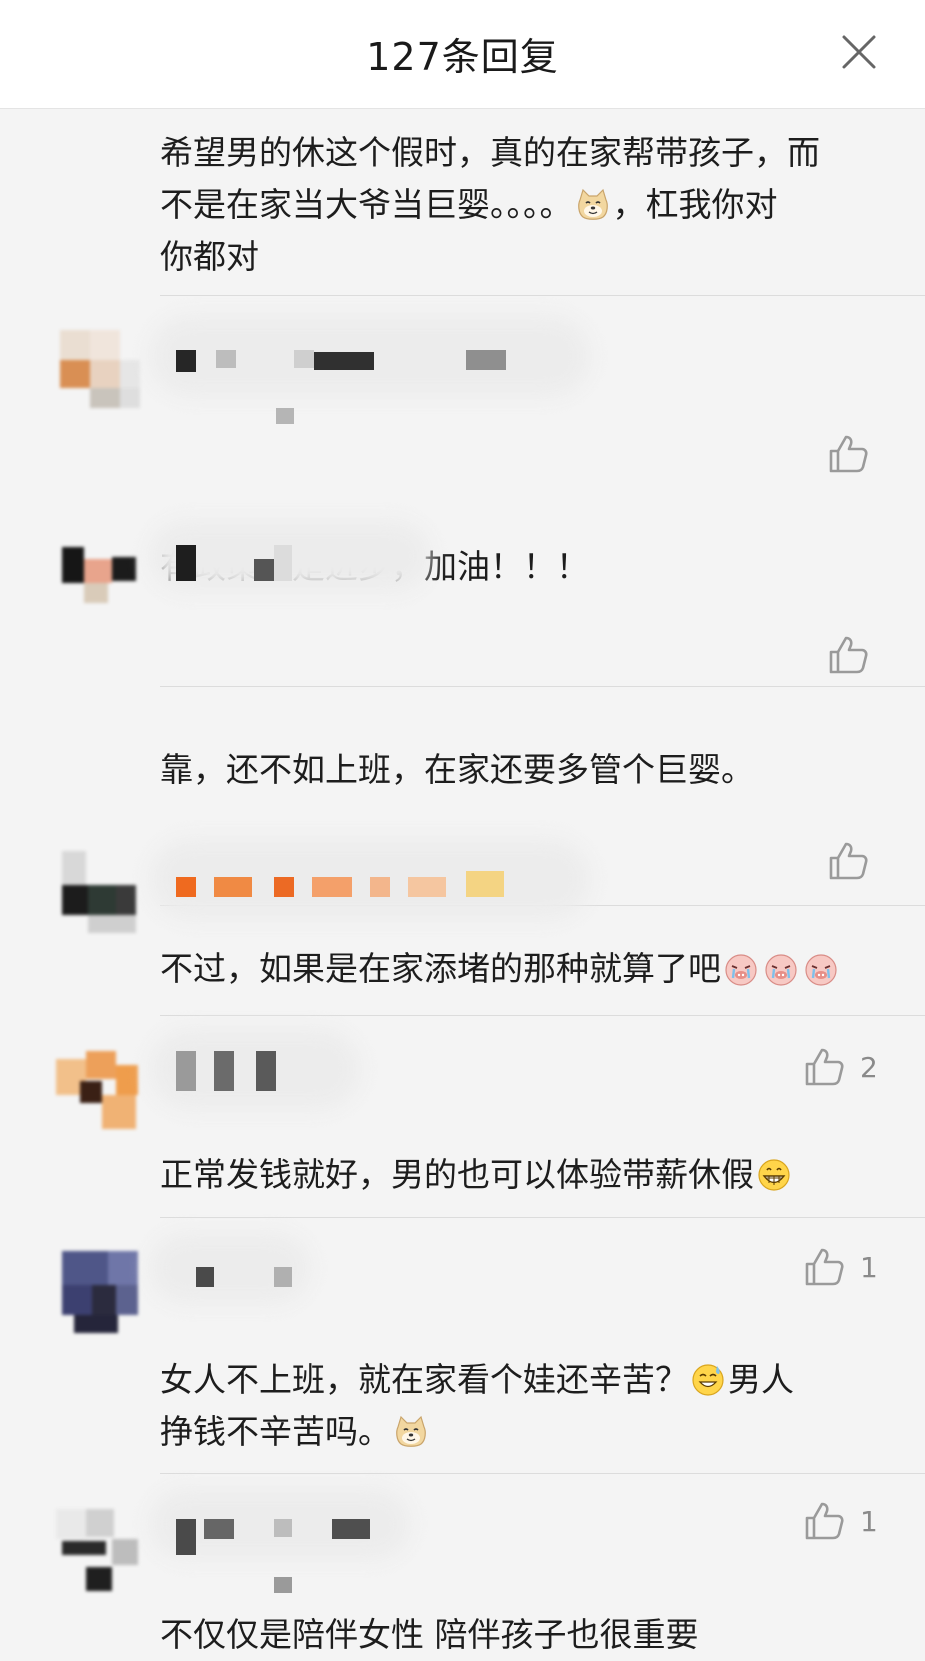  I want to click on dialog-header: 127条回复, so click(462, 54).